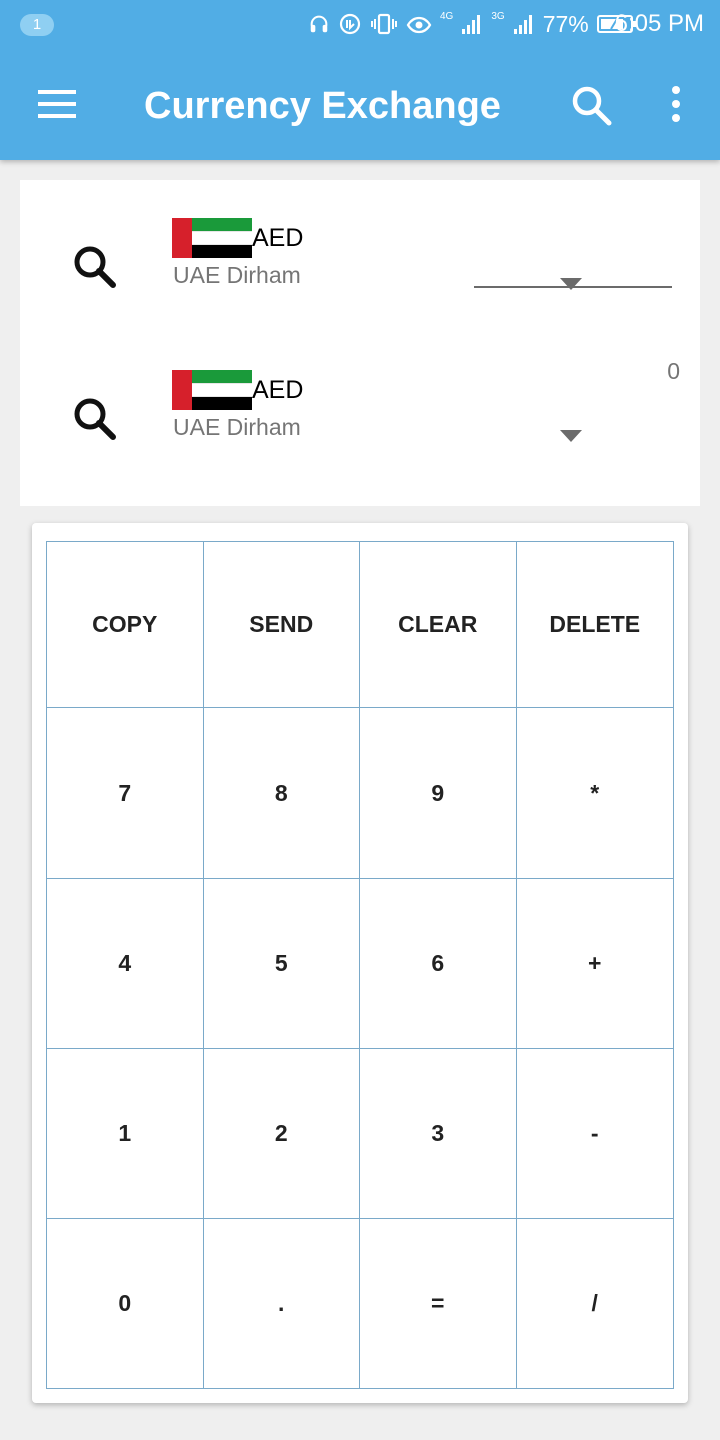  Describe the element at coordinates (56, 104) in the screenshot. I see `menu-icon` at that location.